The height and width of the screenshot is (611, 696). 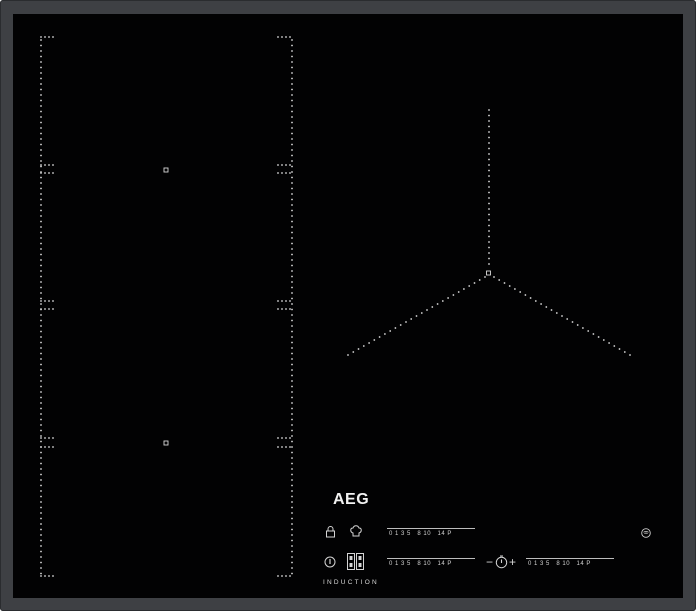 What do you see at coordinates (330, 532) in the screenshot?
I see `lock-icon` at bounding box center [330, 532].